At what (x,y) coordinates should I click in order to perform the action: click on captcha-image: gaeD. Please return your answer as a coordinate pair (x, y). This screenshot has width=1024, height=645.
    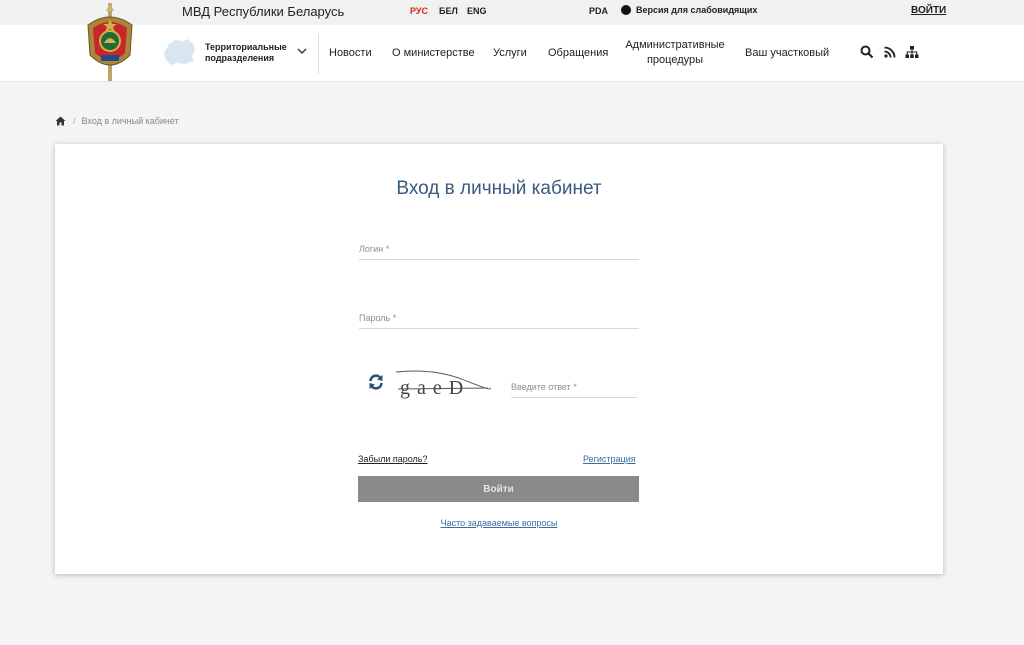
    Looking at the image, I should click on (443, 384).